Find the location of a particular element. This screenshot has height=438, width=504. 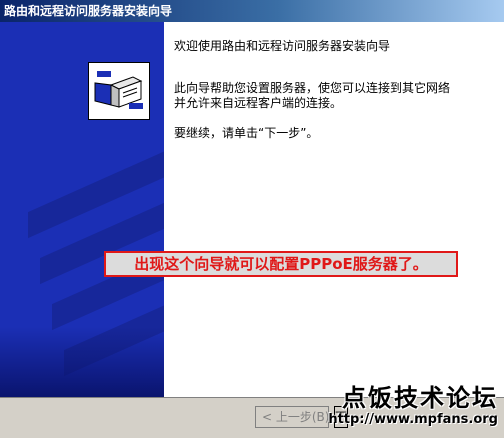

watermark-title: 点饭技术论坛 is located at coordinates (420, 397).